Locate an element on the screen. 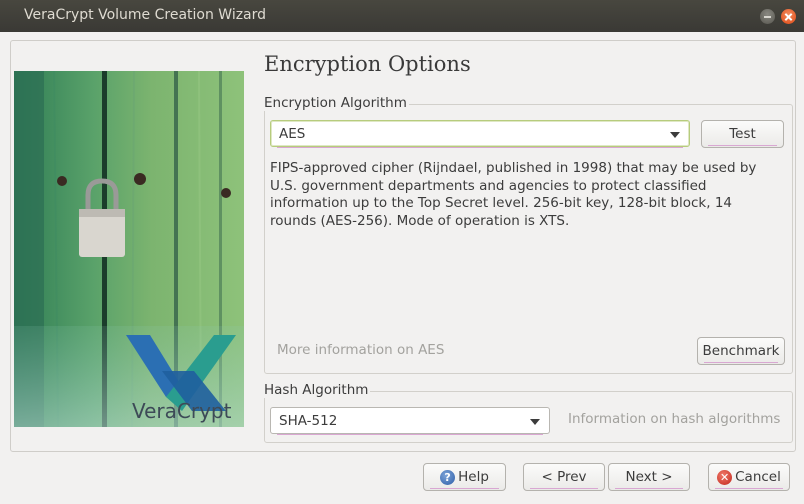 The image size is (804, 504). hash-algorithm-value: SHA-512 is located at coordinates (308, 421).